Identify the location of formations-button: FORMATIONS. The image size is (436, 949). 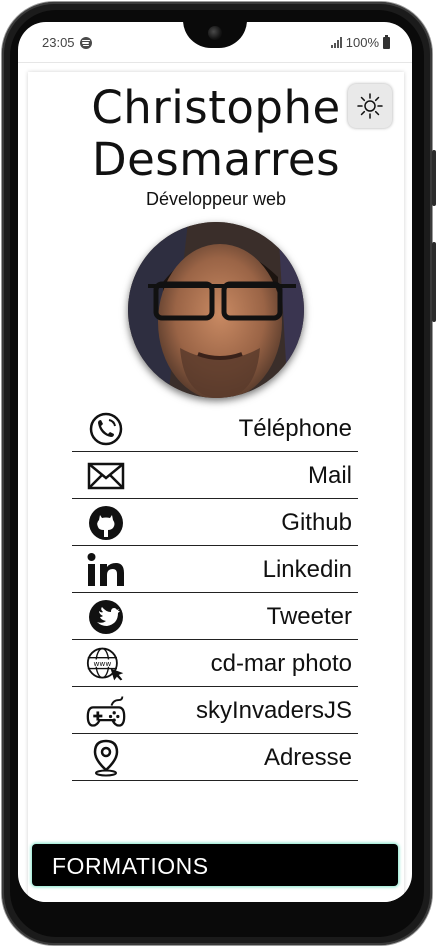
(215, 865).